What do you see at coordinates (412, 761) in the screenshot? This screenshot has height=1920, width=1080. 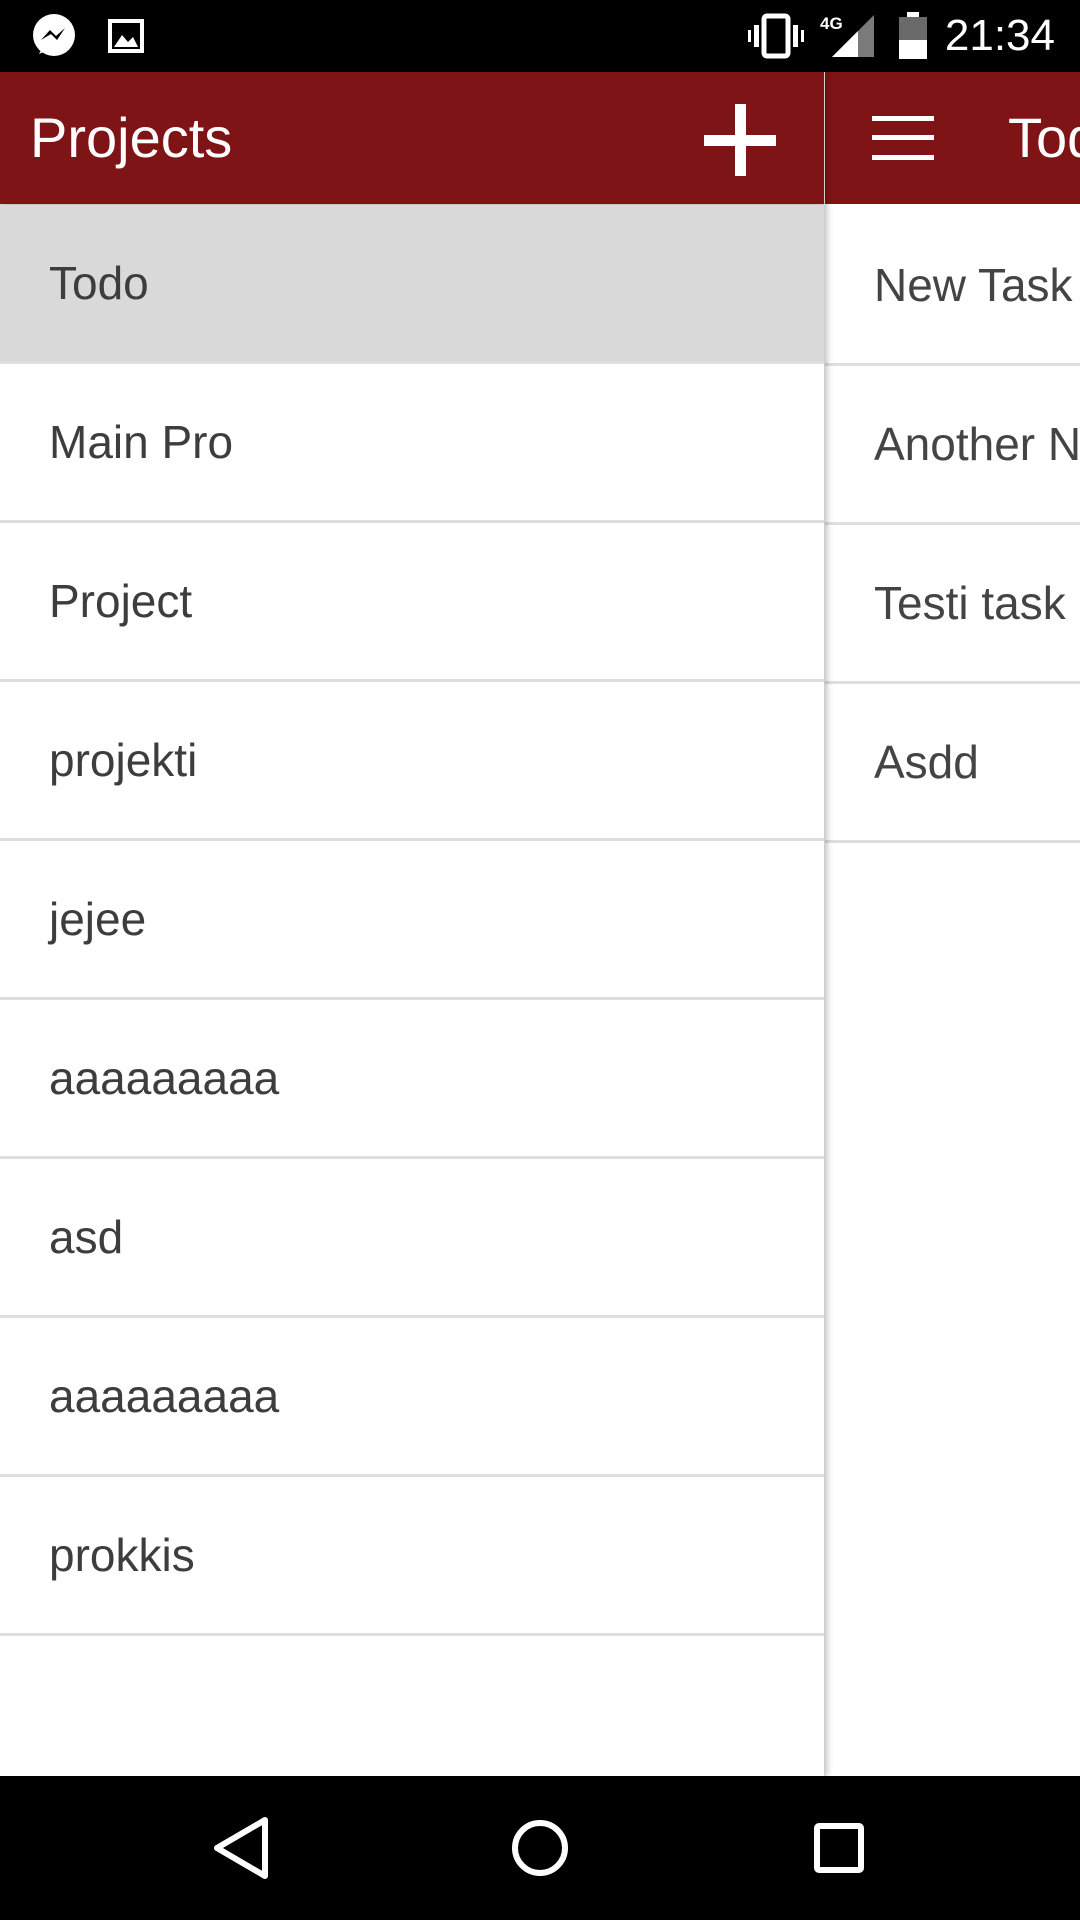 I see `project-item-projekti: projekti` at bounding box center [412, 761].